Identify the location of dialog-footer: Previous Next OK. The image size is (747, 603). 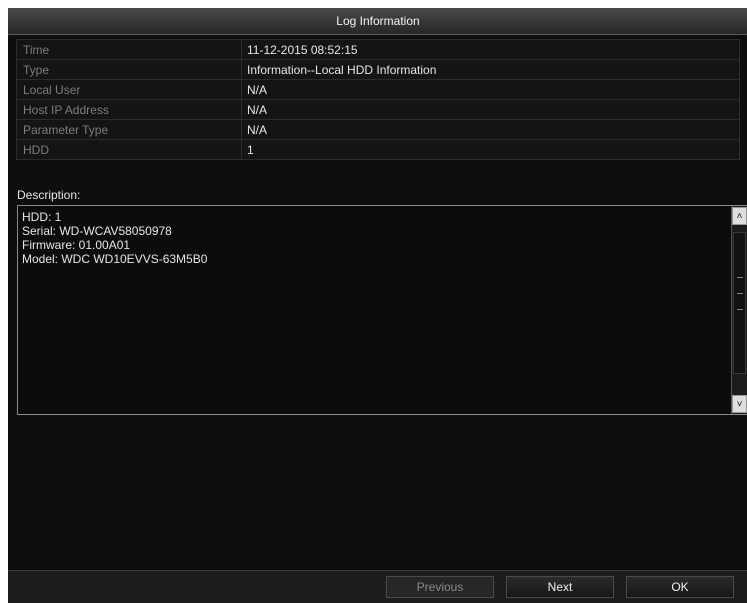
(377, 586).